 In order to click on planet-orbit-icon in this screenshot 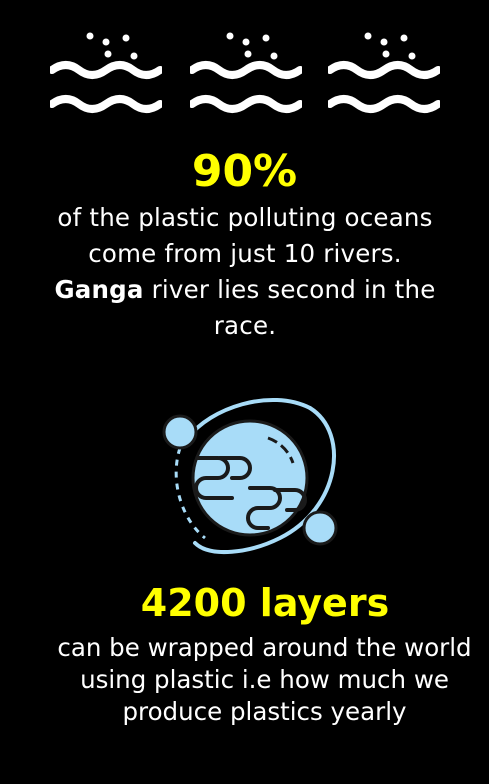, I will do `click(250, 476)`.